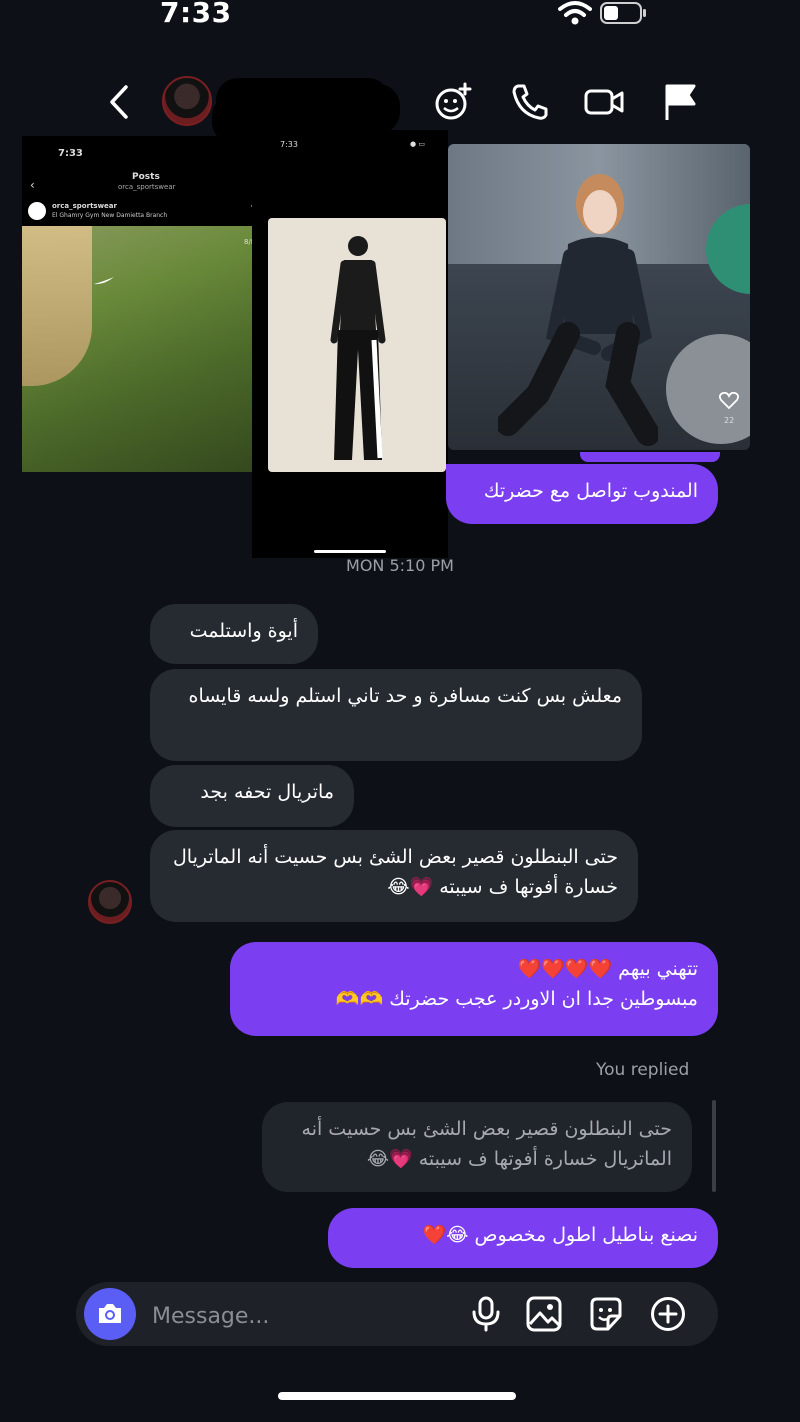  What do you see at coordinates (544, 1314) in the screenshot?
I see `gallery-icon` at bounding box center [544, 1314].